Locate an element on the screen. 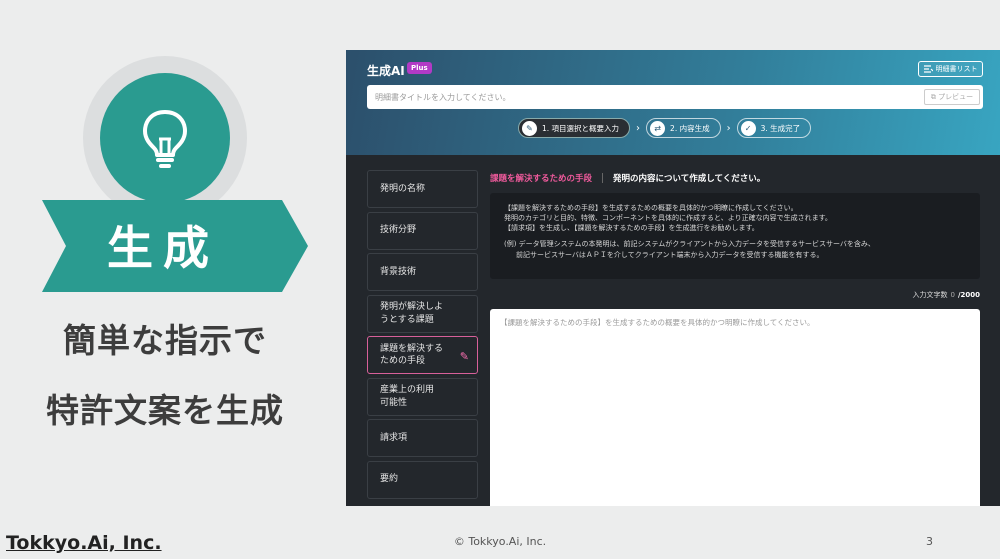  edit-icon: ✎ is located at coordinates (464, 356).